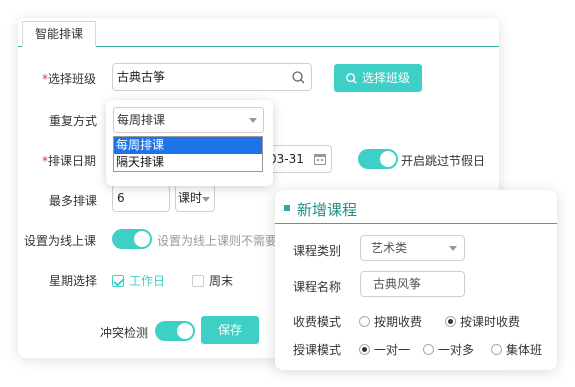  What do you see at coordinates (416, 223) in the screenshot?
I see `title-divider` at bounding box center [416, 223].